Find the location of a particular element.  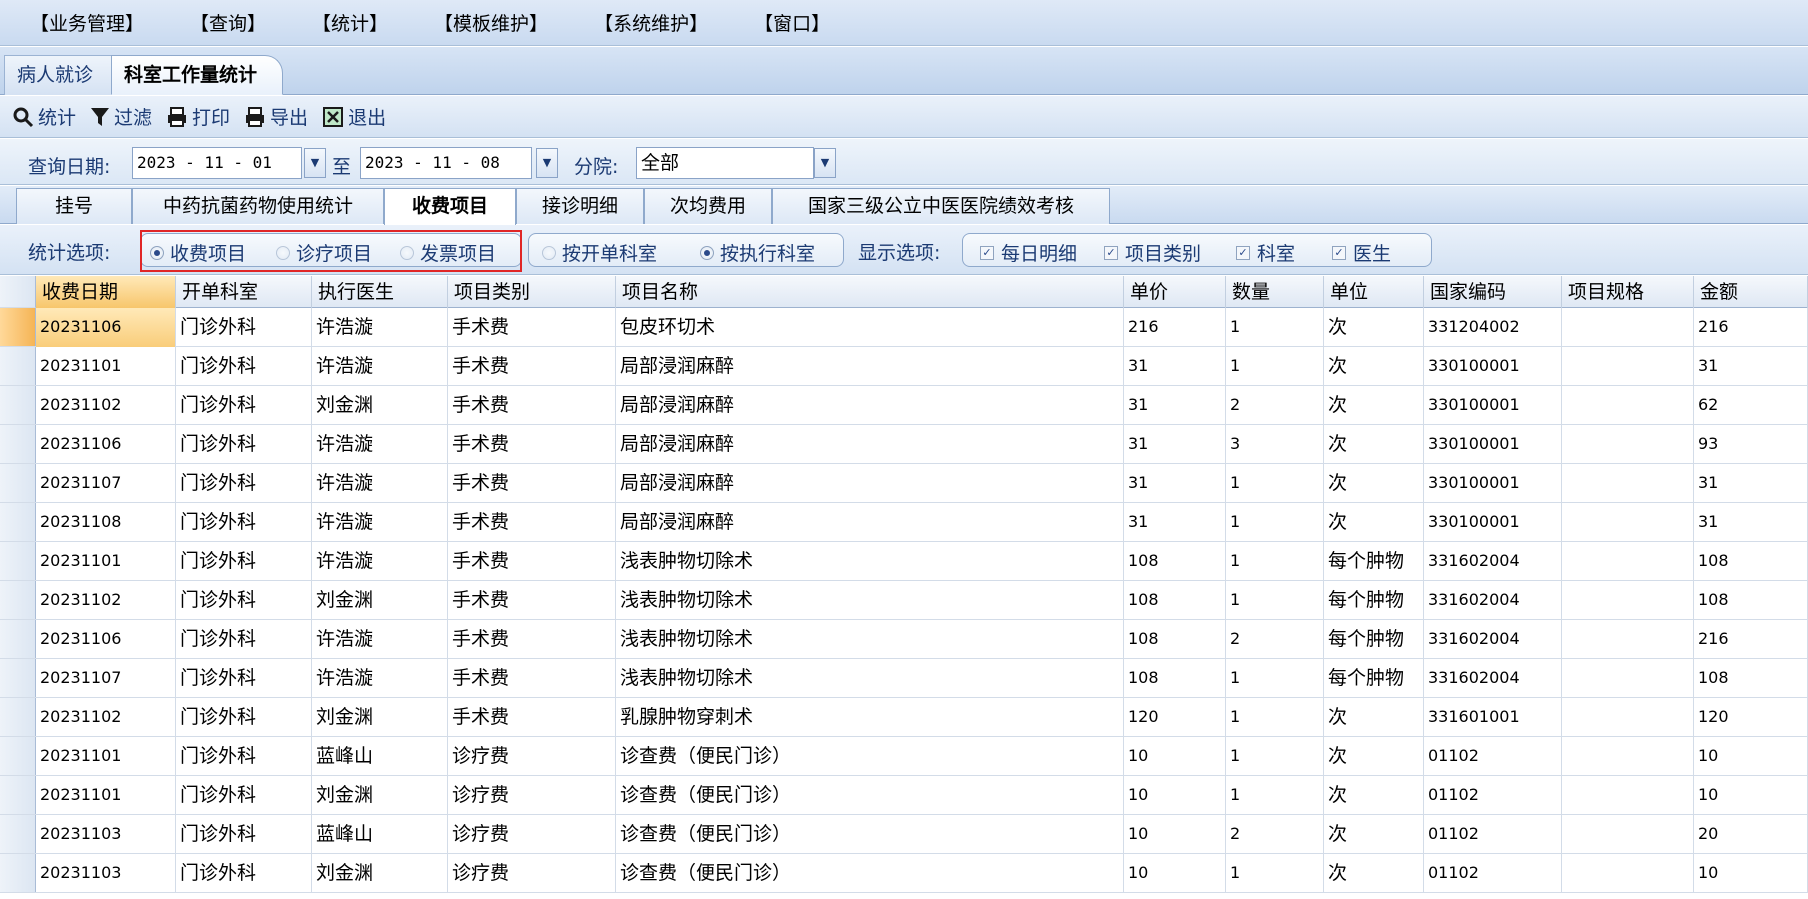

col-exec-doctor-cell: 蓝峰山 is located at coordinates (380, 834).